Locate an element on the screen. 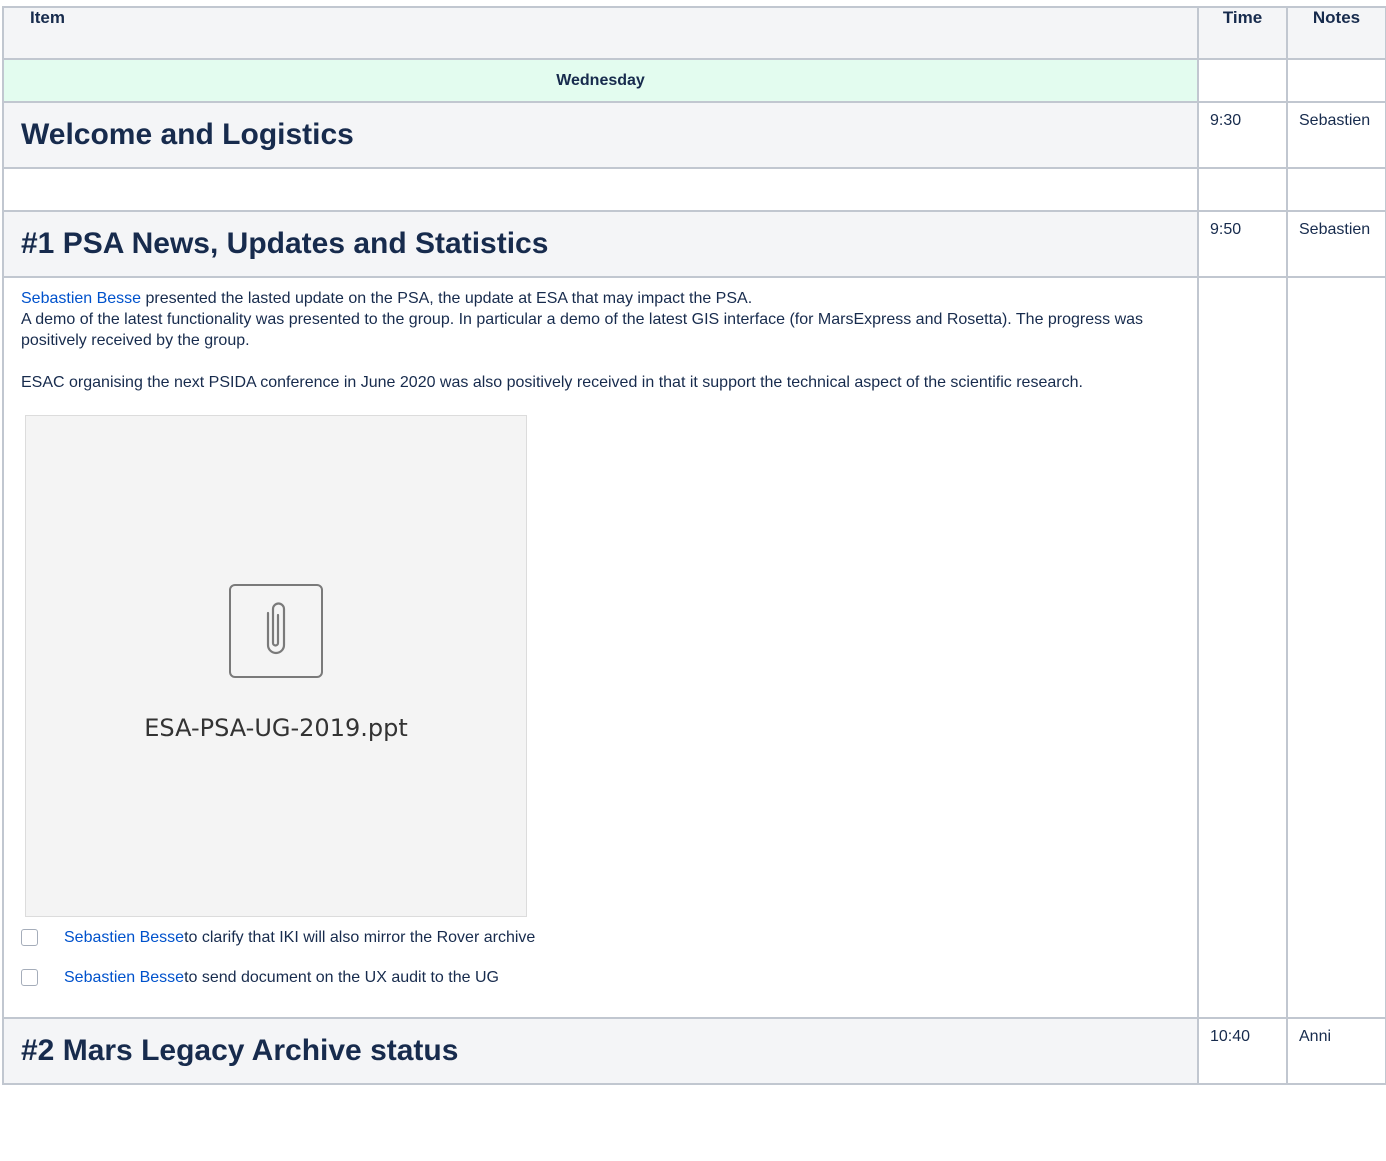 The width and height of the screenshot is (1386, 1161). section-row: #2 Mars Legacy Archive status 10:40 Anni is located at coordinates (694, 1051).